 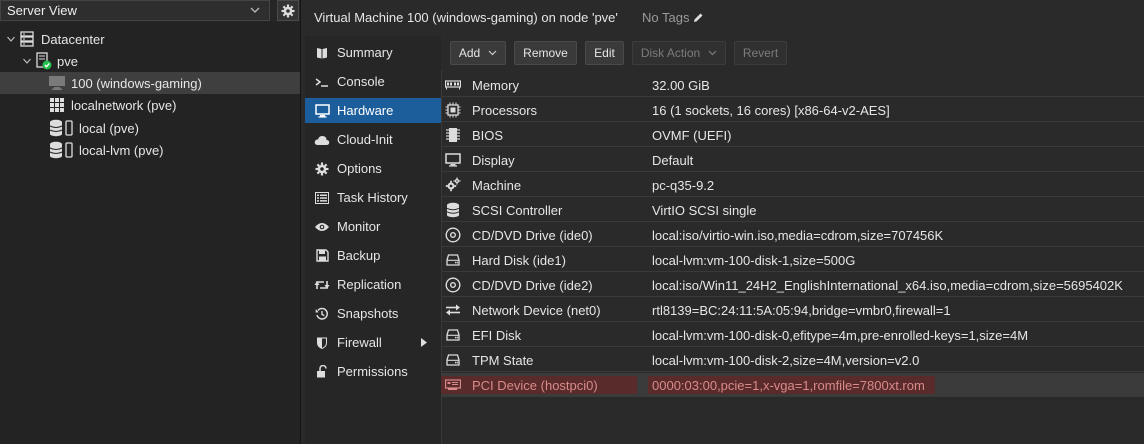 What do you see at coordinates (666, 17) in the screenshot?
I see `tags-label: No Tags` at bounding box center [666, 17].